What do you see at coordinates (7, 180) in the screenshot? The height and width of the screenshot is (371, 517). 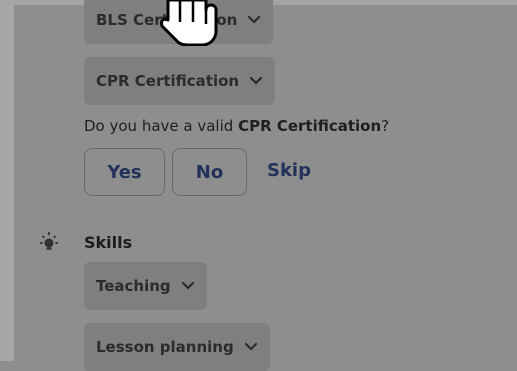 I see `left-border` at bounding box center [7, 180].